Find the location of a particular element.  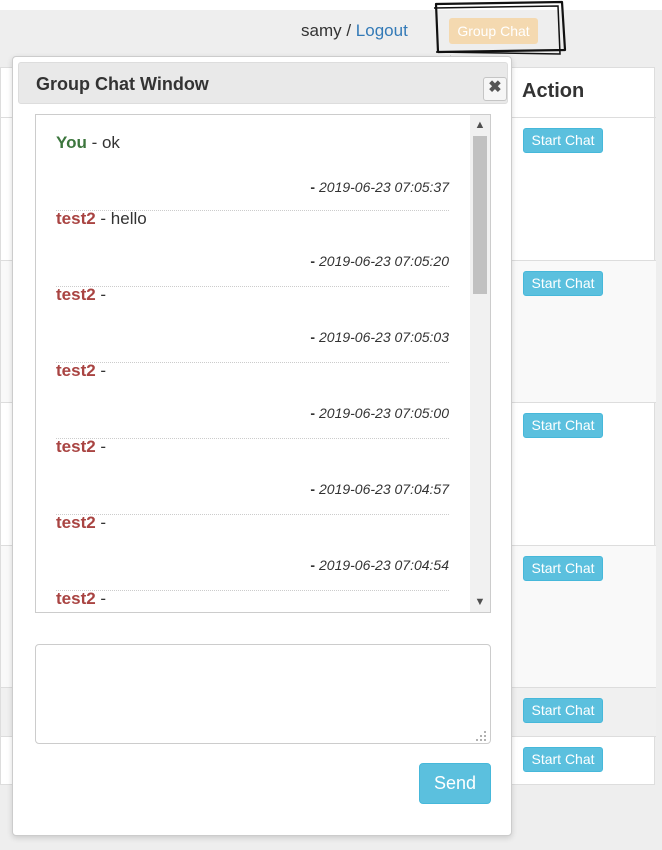

message-item: You - ok -2019-06-23 07:05:37 is located at coordinates (252, 171).